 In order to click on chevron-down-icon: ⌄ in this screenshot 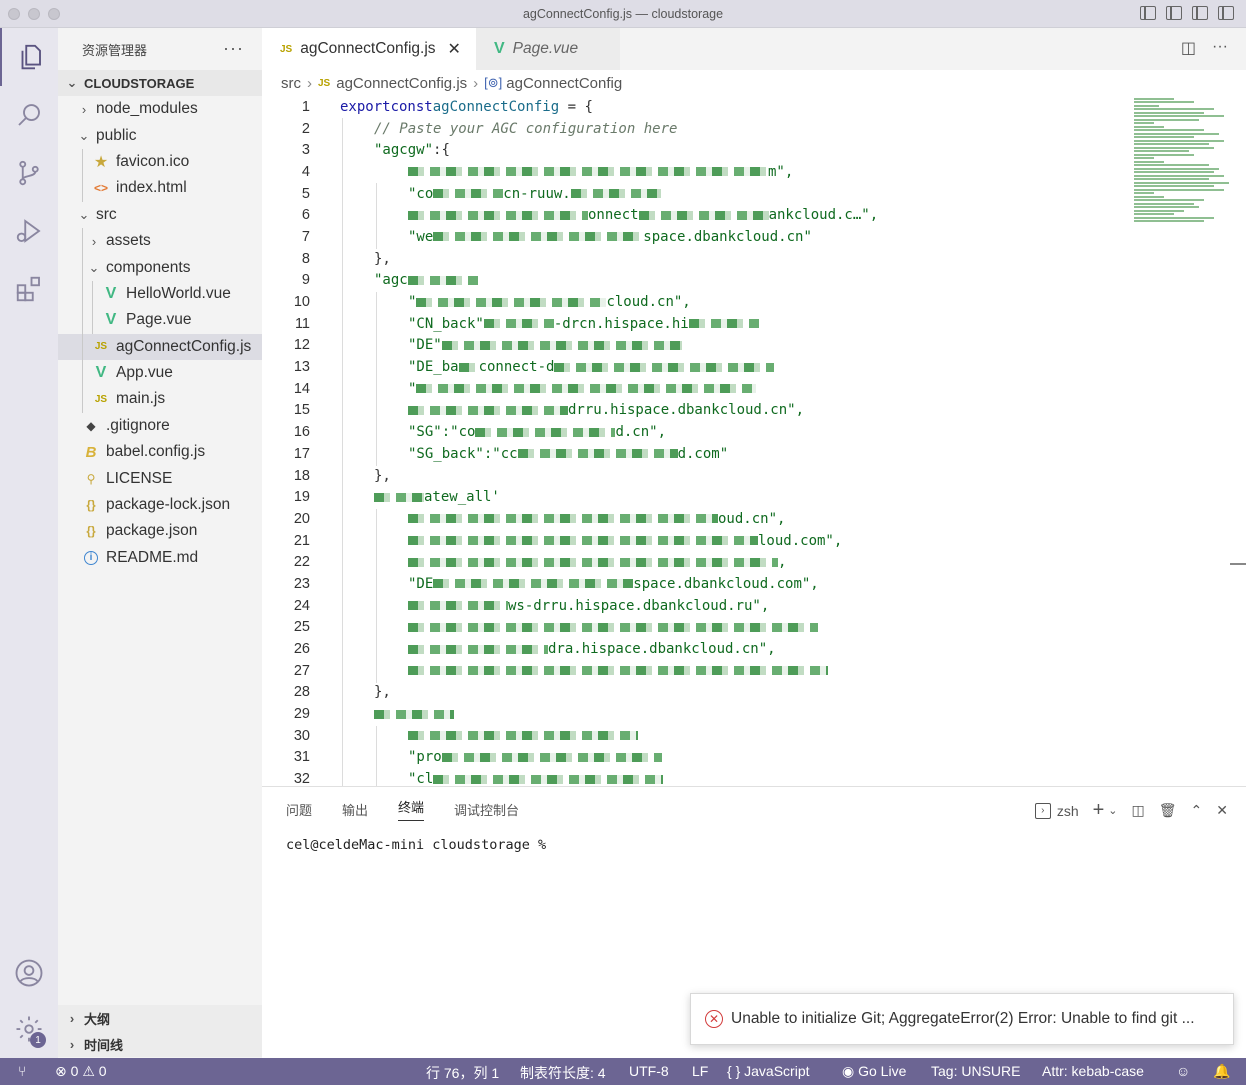, I will do `click(1112, 810)`.